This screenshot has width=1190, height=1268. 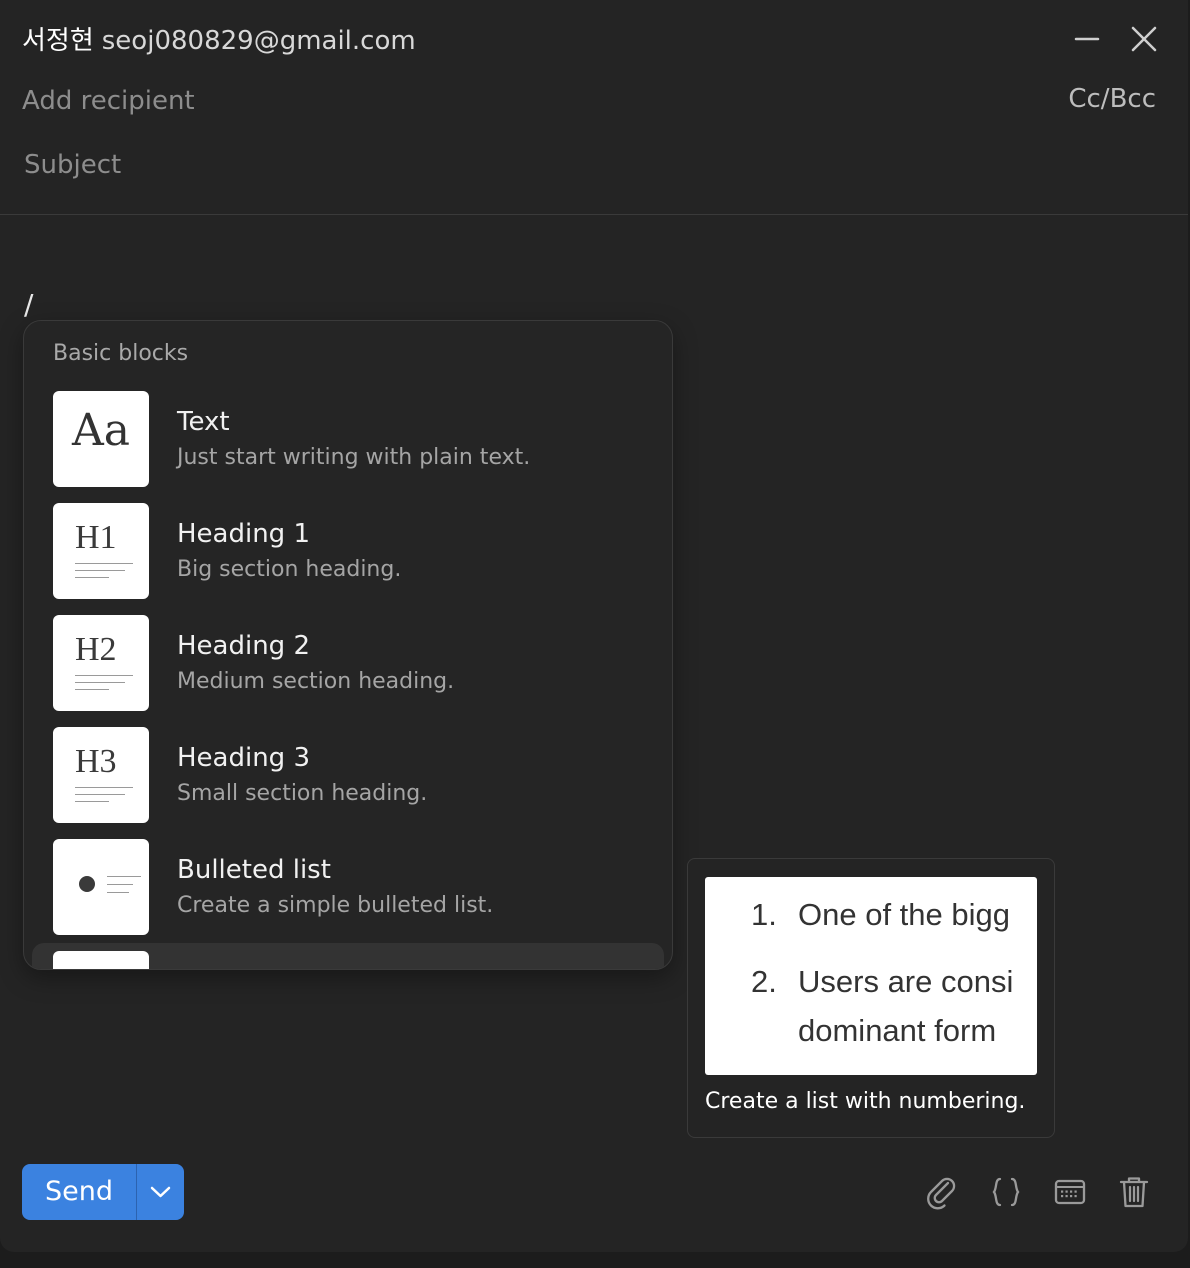 I want to click on keyboard-shortcuts-button, so click(x=1070, y=1192).